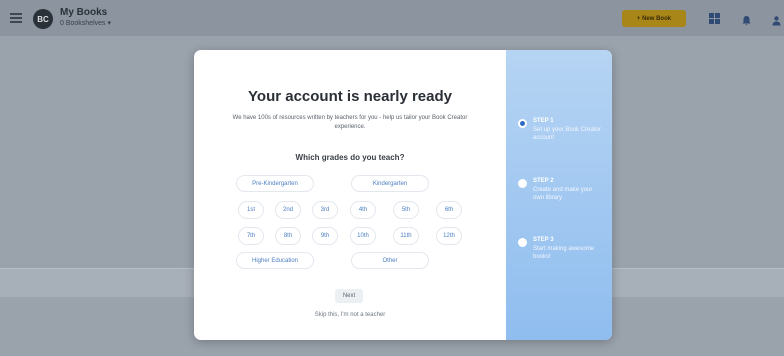 The width and height of the screenshot is (784, 356). Describe the element at coordinates (363, 210) in the screenshot. I see `grade-chip: 4th` at that location.